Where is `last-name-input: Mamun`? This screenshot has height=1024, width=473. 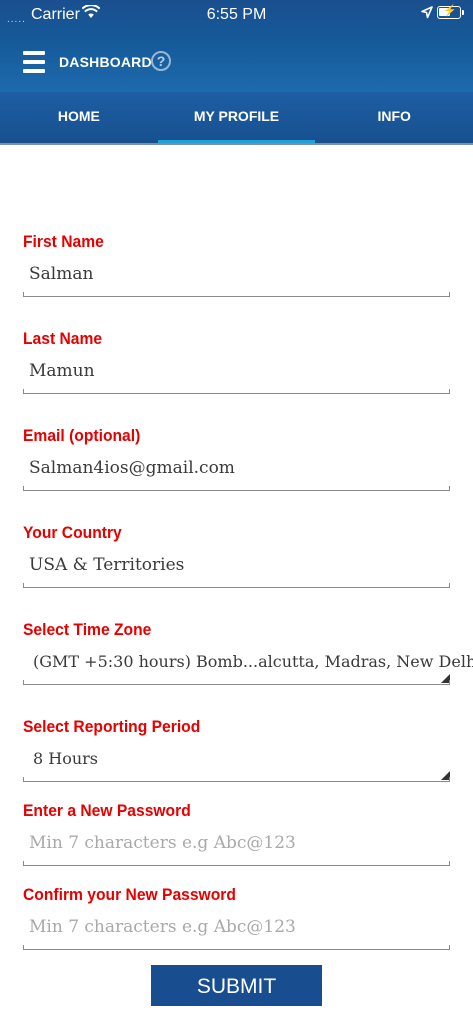
last-name-input: Mamun is located at coordinates (62, 371).